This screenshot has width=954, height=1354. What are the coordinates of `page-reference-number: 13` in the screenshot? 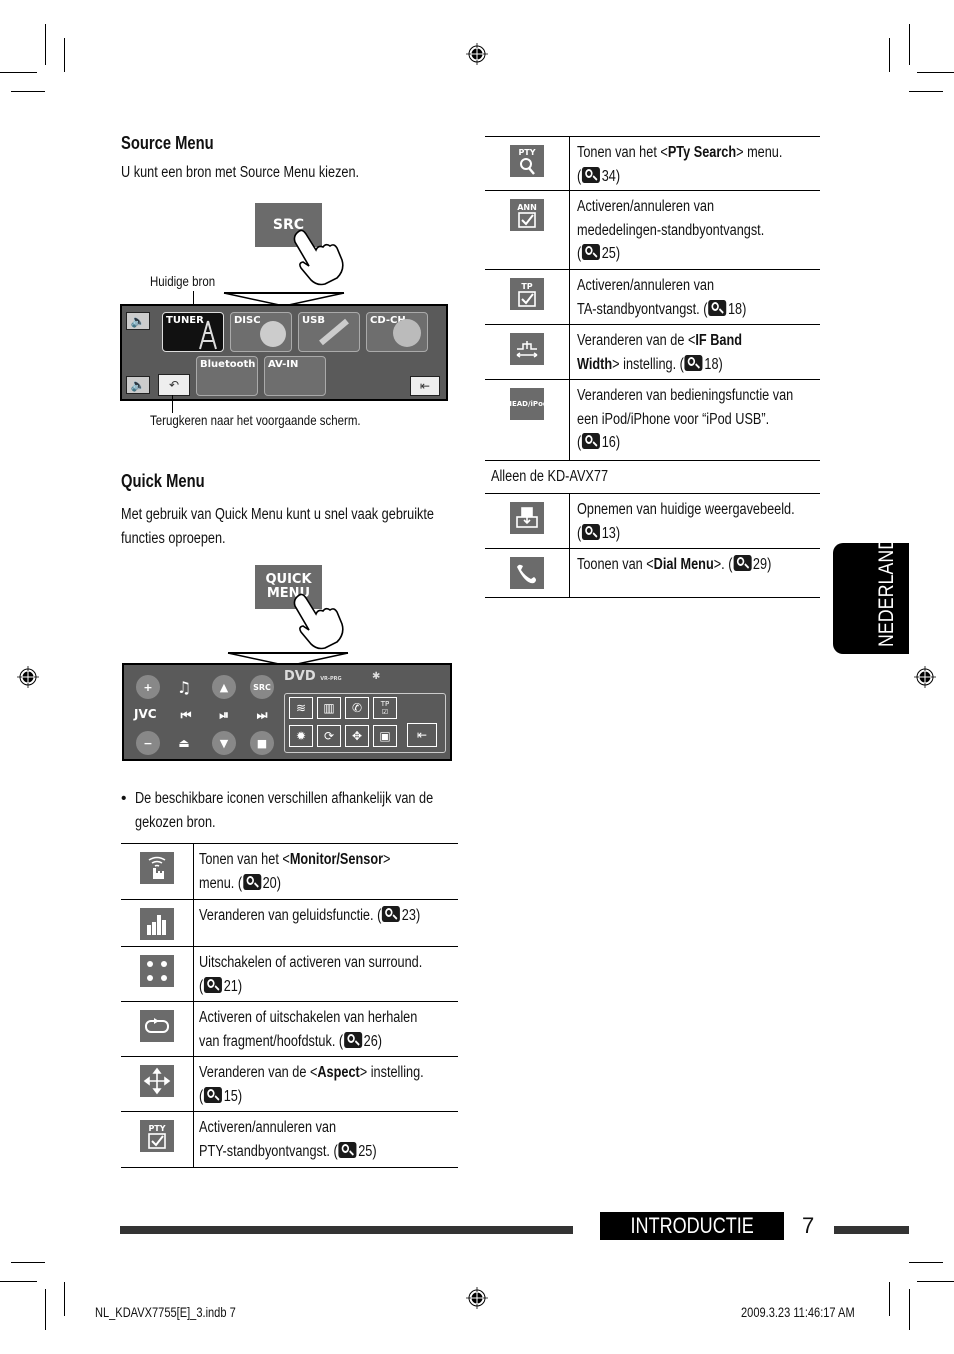 It's located at (609, 533).